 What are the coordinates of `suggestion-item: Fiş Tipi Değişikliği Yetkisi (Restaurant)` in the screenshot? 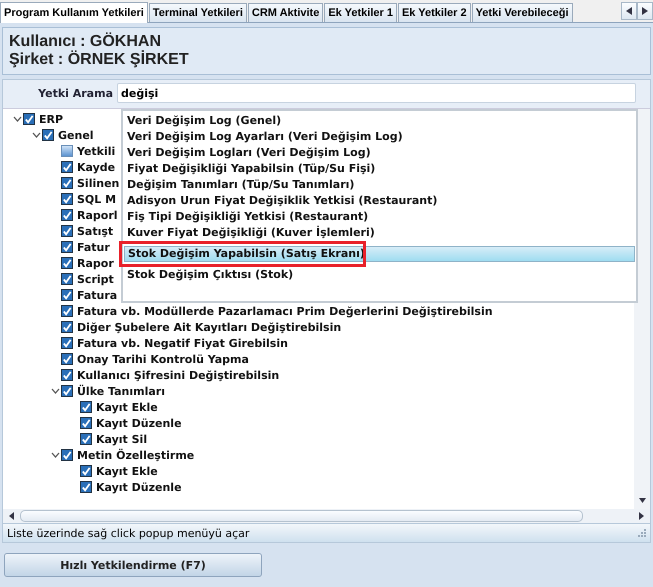 It's located at (379, 217).